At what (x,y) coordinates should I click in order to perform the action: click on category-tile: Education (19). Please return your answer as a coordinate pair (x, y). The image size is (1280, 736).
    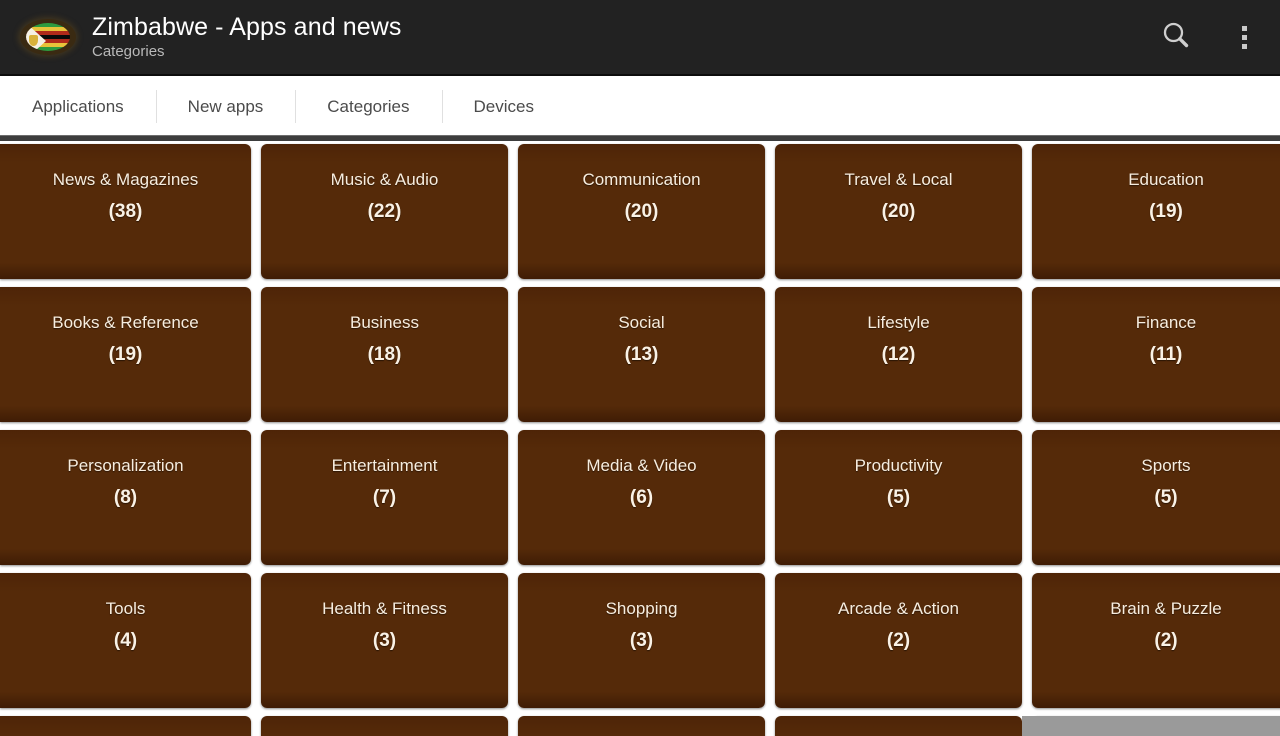
    Looking at the image, I should click on (1156, 211).